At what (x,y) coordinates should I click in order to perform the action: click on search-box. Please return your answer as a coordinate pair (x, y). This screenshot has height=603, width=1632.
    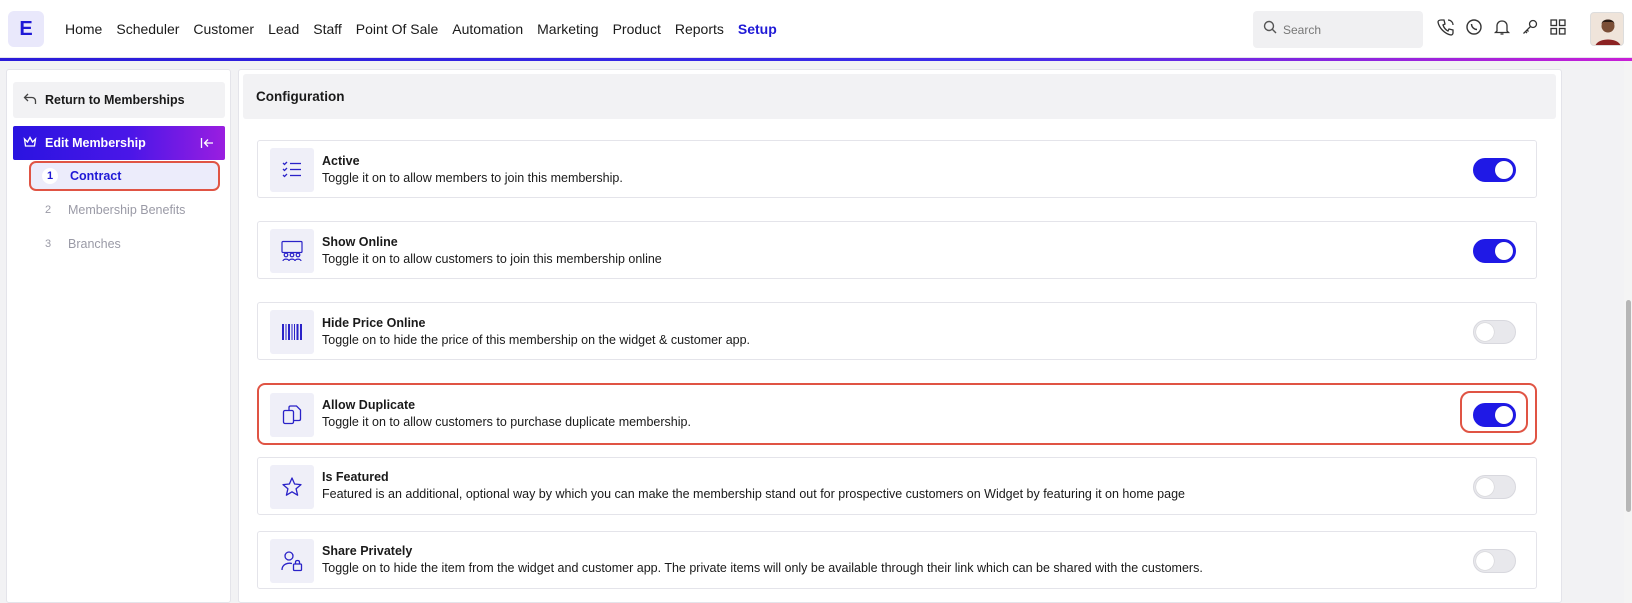
    Looking at the image, I should click on (1338, 29).